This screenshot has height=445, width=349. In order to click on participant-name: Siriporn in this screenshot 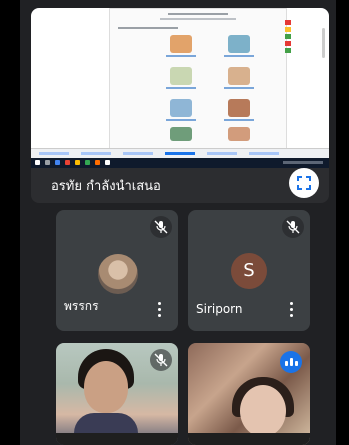, I will do `click(219, 309)`.